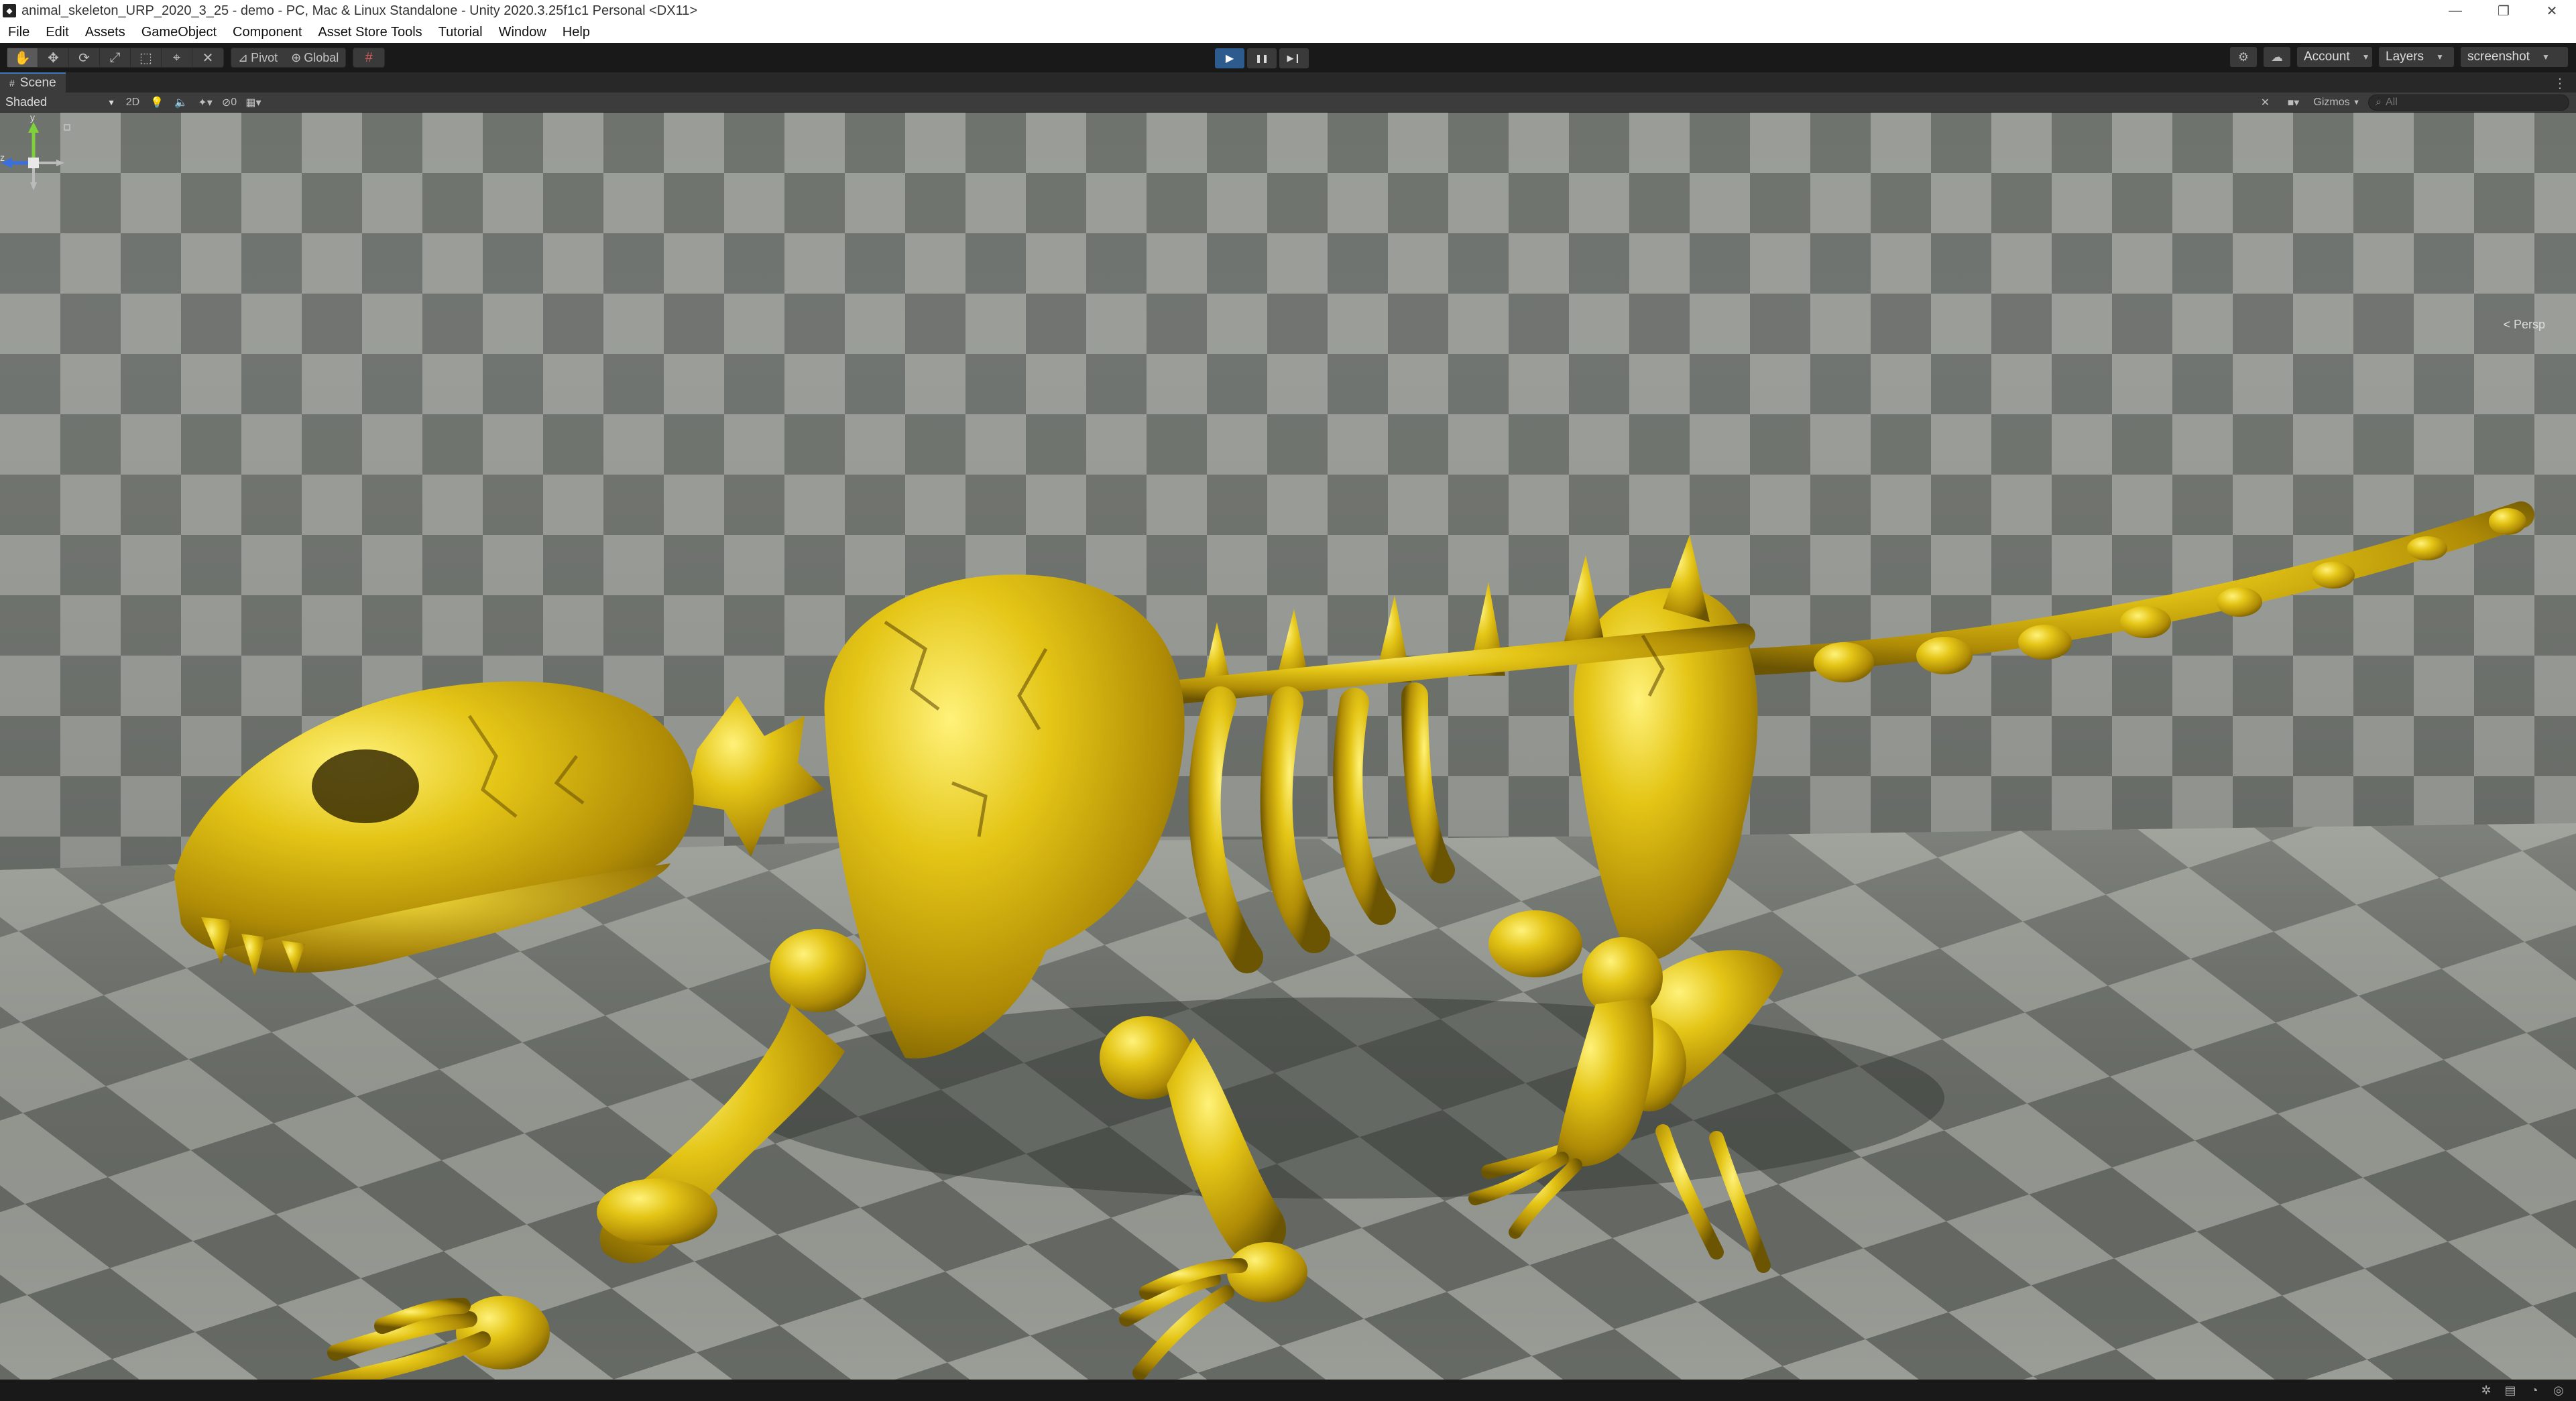 The height and width of the screenshot is (1401, 2576). I want to click on account-dropdown: Account ▼, so click(2334, 57).